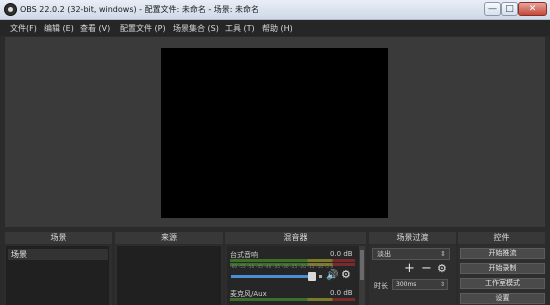 The image size is (550, 305). I want to click on volume-slider-rest, so click(320, 276).